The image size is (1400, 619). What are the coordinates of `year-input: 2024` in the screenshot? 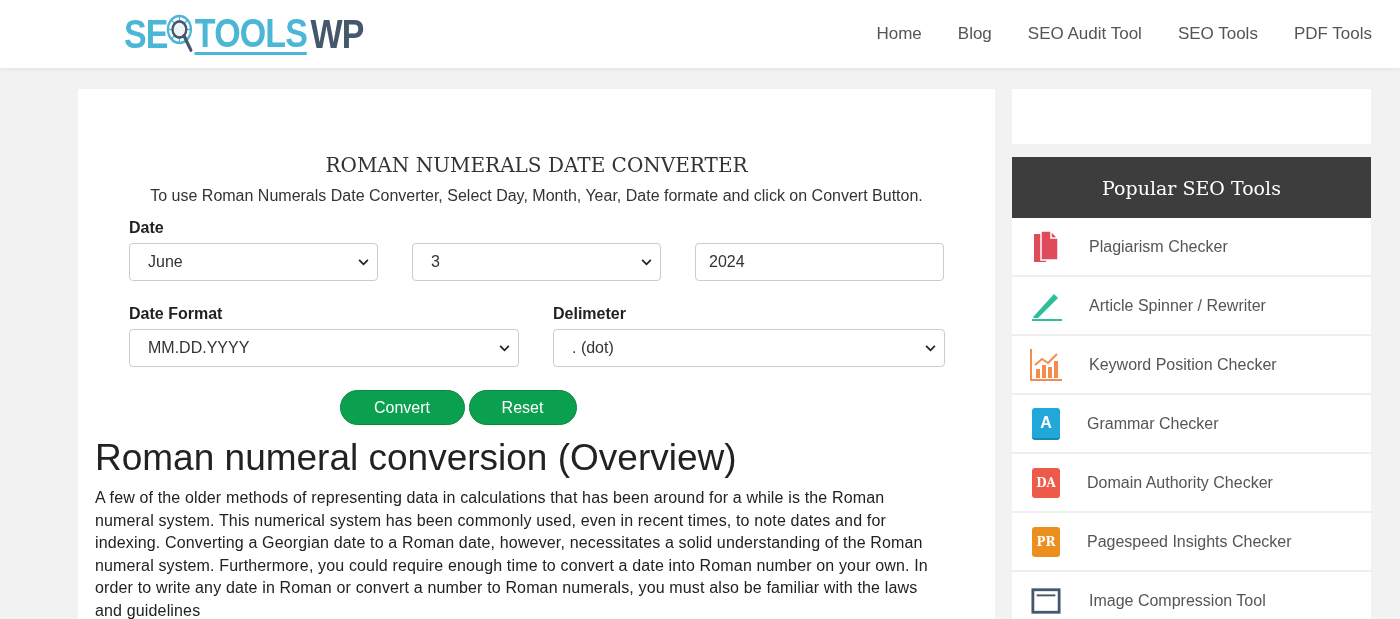 It's located at (819, 262).